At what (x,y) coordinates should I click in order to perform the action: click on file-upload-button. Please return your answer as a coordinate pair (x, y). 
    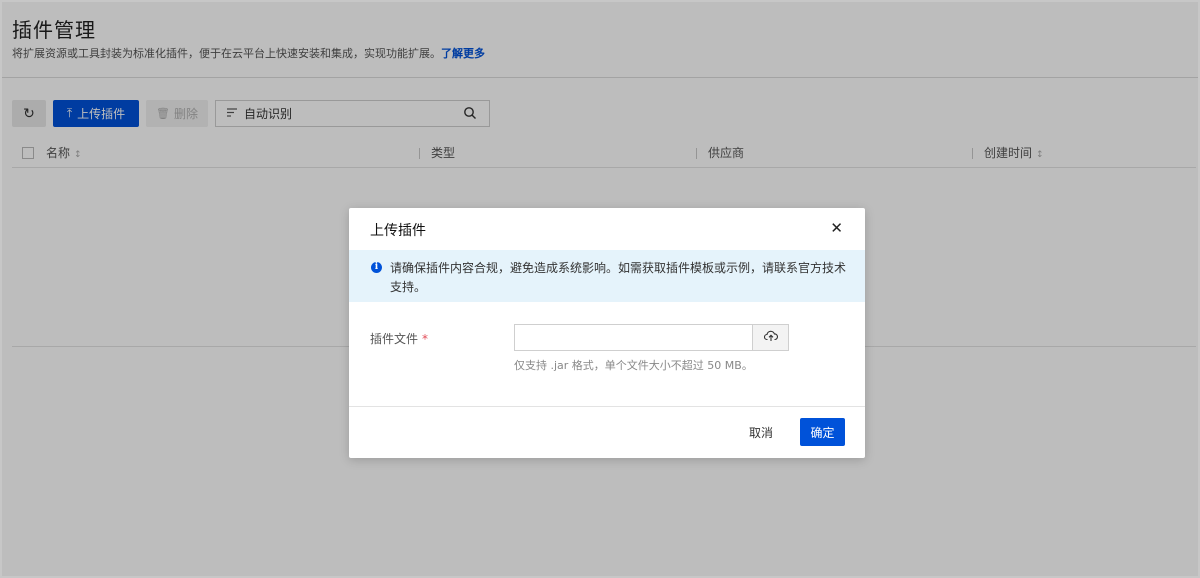
    Looking at the image, I should click on (770, 337).